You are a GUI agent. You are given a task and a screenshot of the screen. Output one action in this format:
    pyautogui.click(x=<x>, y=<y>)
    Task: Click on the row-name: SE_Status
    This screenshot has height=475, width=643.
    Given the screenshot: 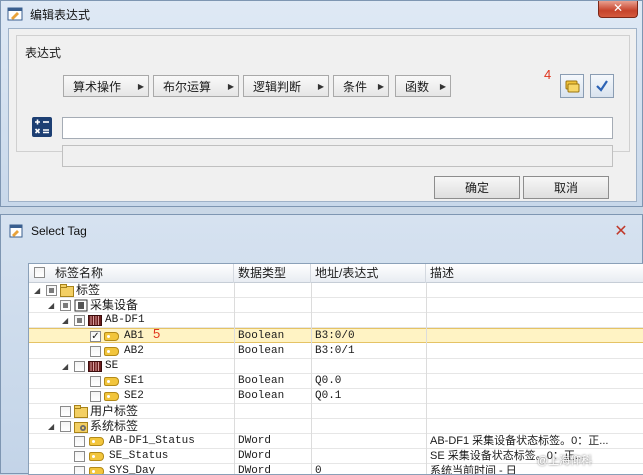 What is the action you would take?
    pyautogui.click(x=139, y=456)
    